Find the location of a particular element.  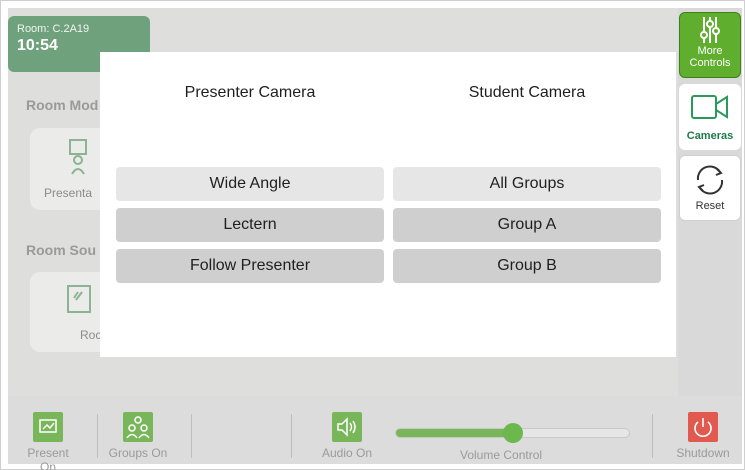

sliders-icon is located at coordinates (710, 30).